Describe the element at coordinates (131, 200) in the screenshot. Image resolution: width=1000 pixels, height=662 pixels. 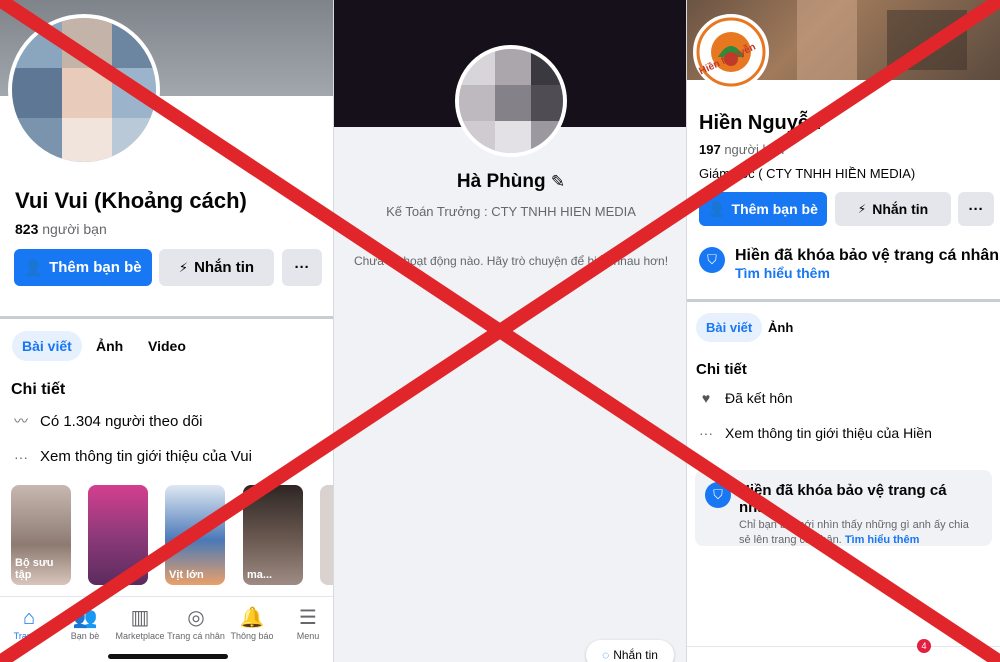
I see `profile-name: Vui Vui (Khoảng cách)` at that location.